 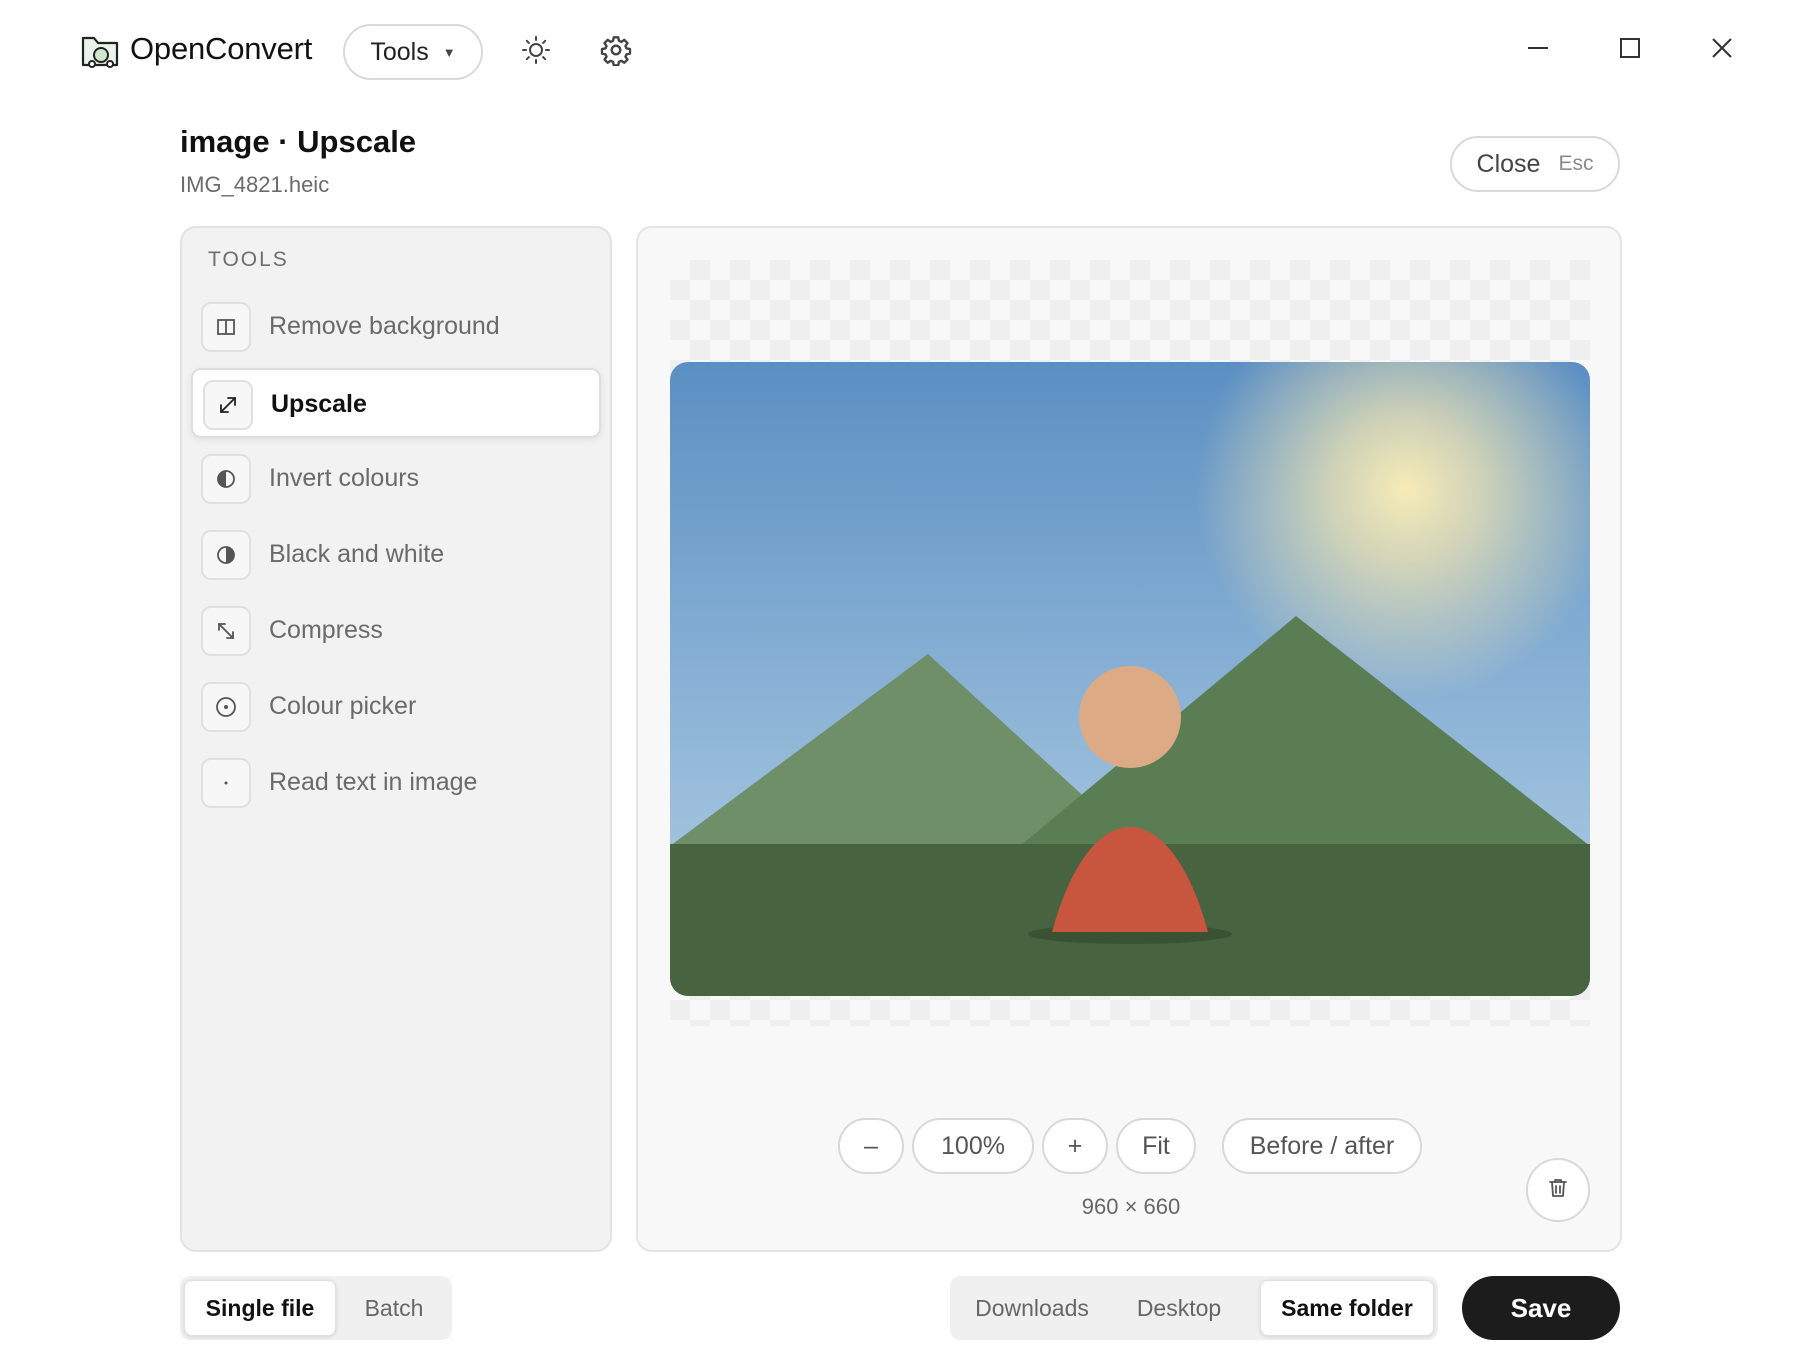 I want to click on sidebar-item-label: Invert colours, so click(x=344, y=478).